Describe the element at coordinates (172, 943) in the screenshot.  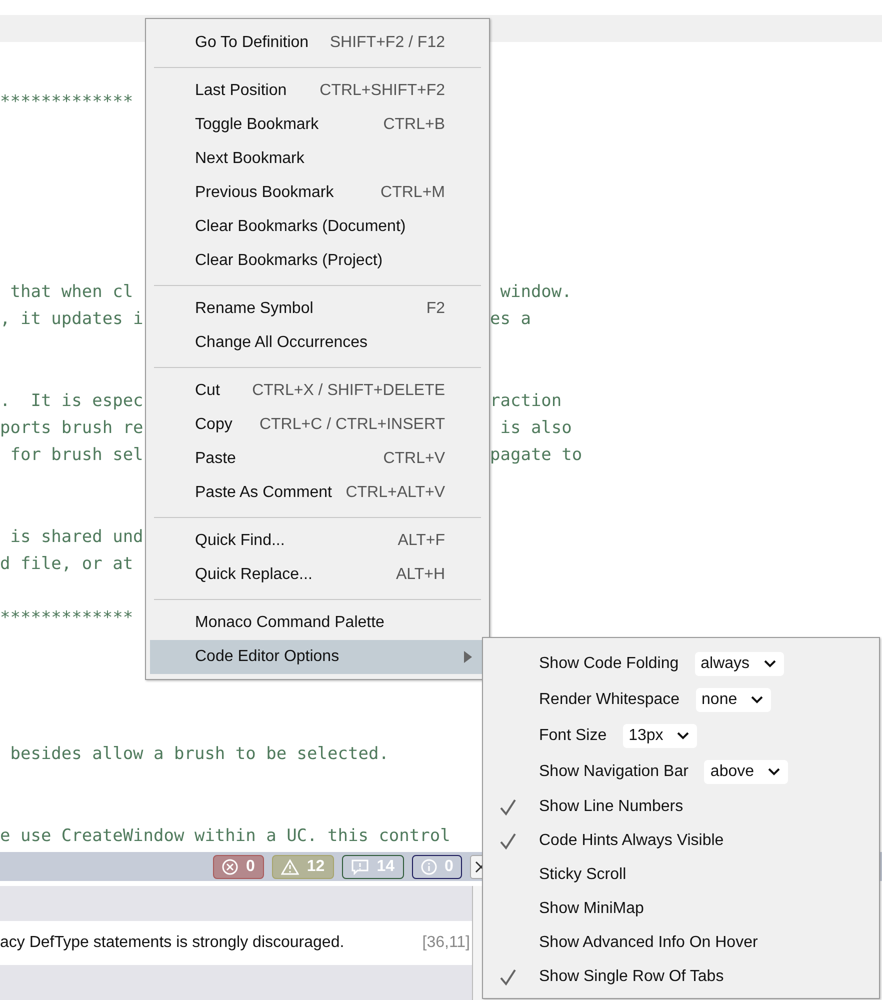
I see `problem-message: acy DefType statements is strongly discouraged.` at that location.